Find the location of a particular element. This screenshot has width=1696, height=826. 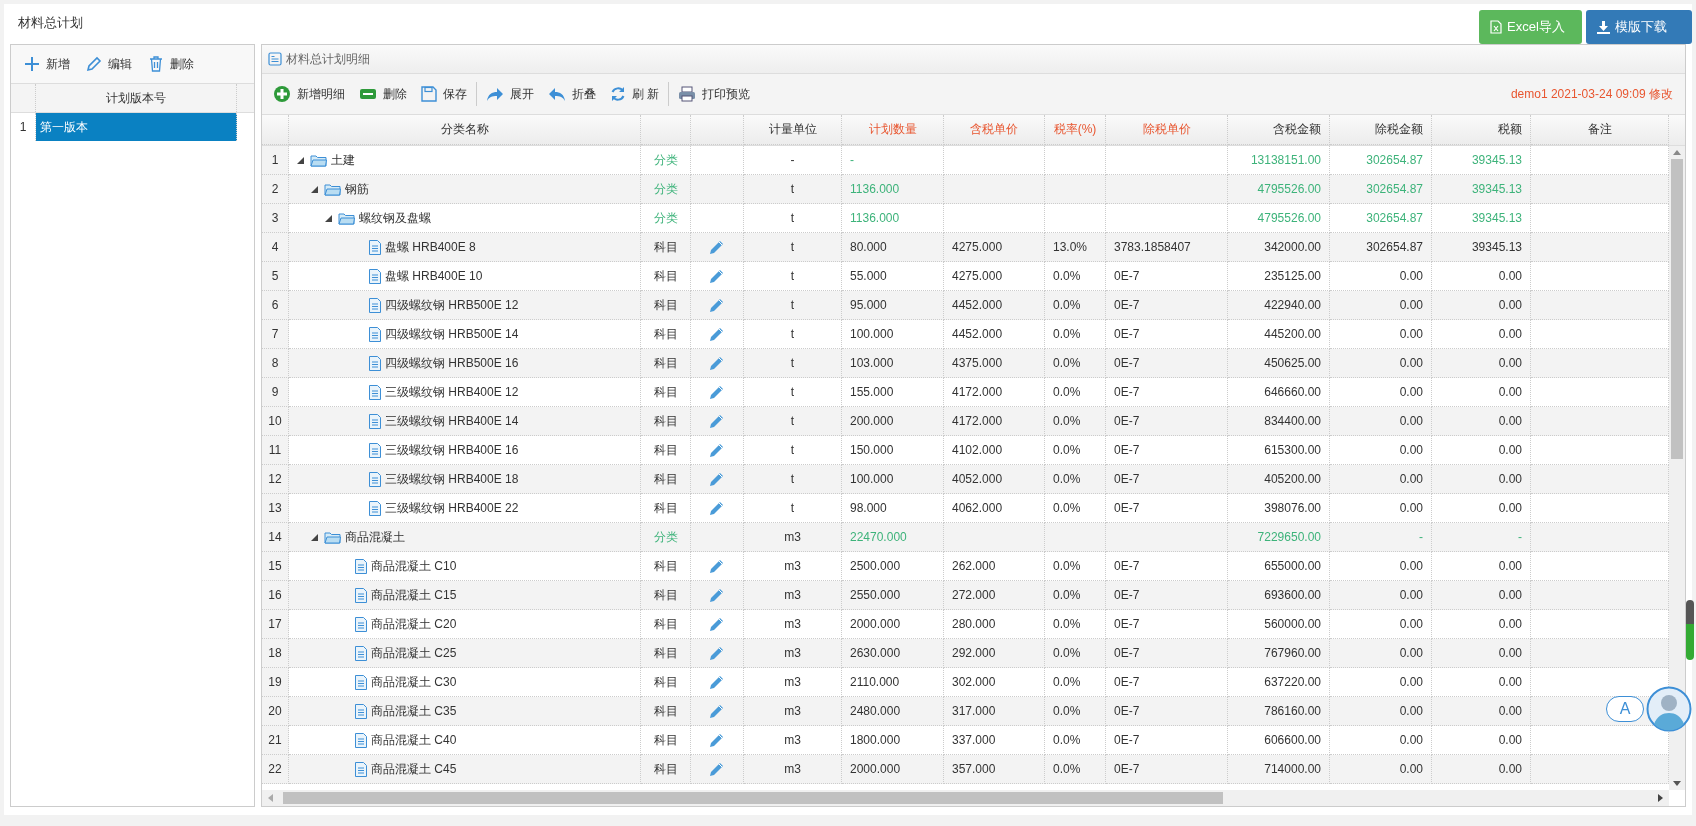

row-number: 3 is located at coordinates (275, 218).